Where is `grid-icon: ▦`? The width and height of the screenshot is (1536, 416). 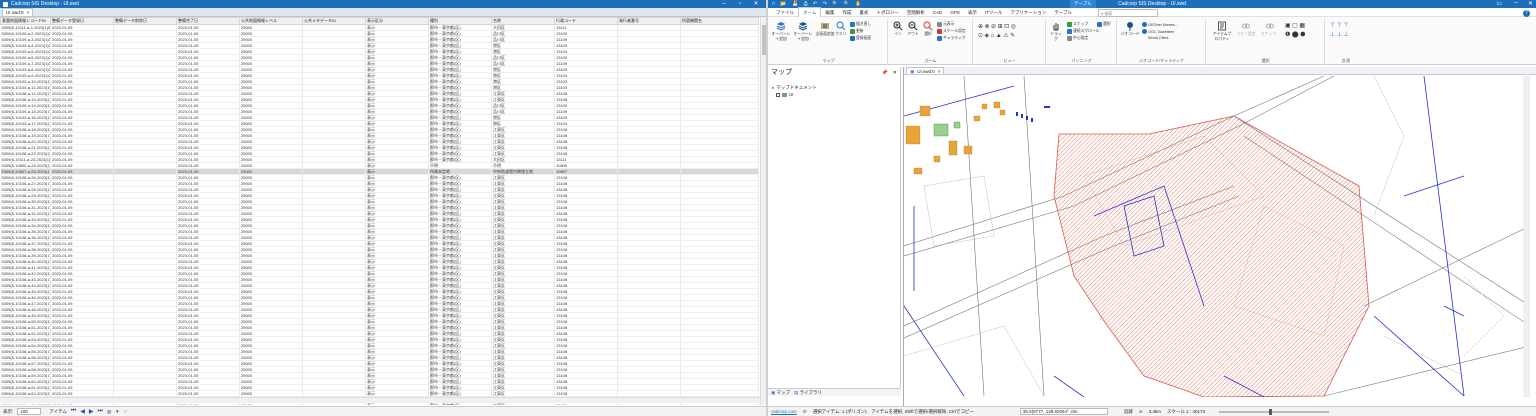
grid-icon: ▦ is located at coordinates (109, 412).